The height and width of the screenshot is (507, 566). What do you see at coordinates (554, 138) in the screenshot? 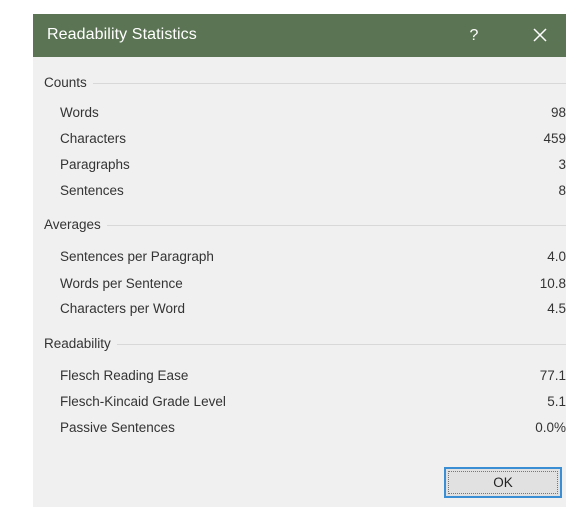
I see `stat-value: 459` at bounding box center [554, 138].